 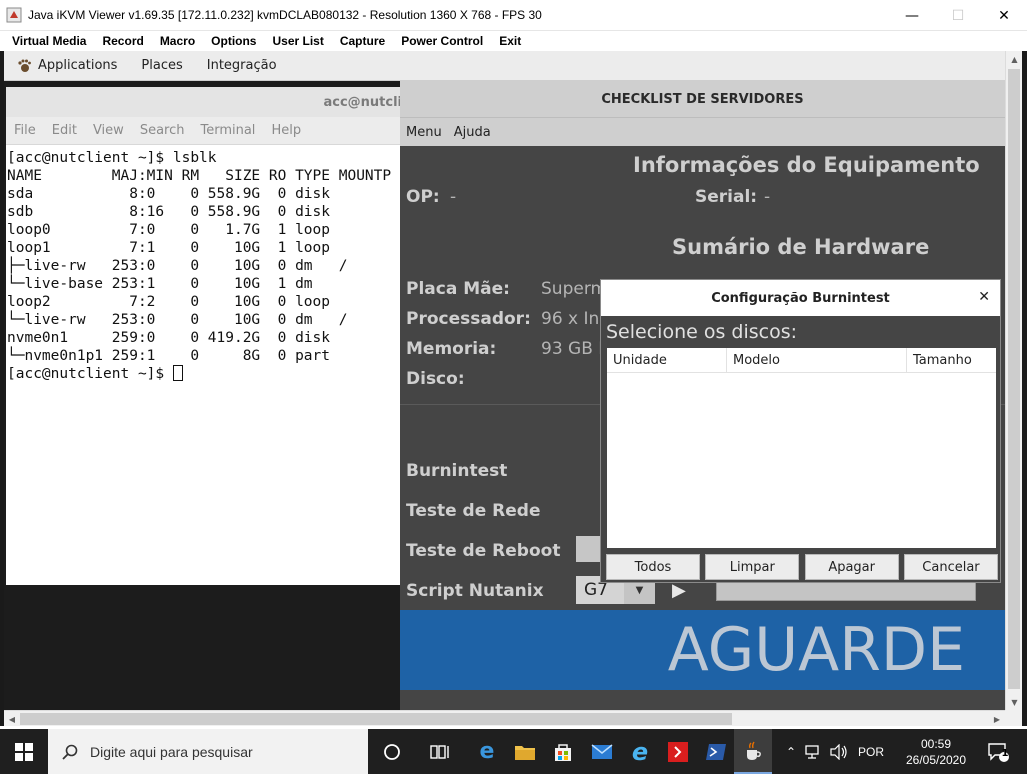 I want to click on column-tamanho: Tamanho, so click(x=951, y=360).